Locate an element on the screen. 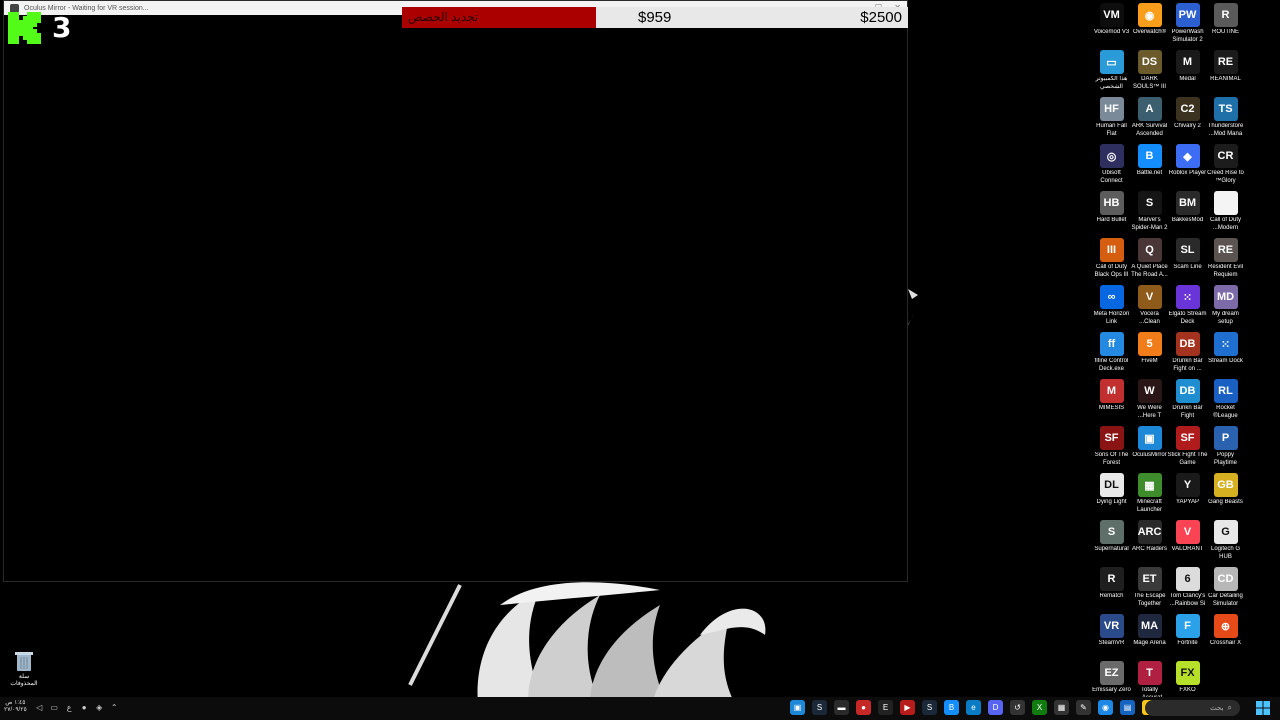 The height and width of the screenshot is (720, 1280). steam-taskbar-icon: S is located at coordinates (819, 707).